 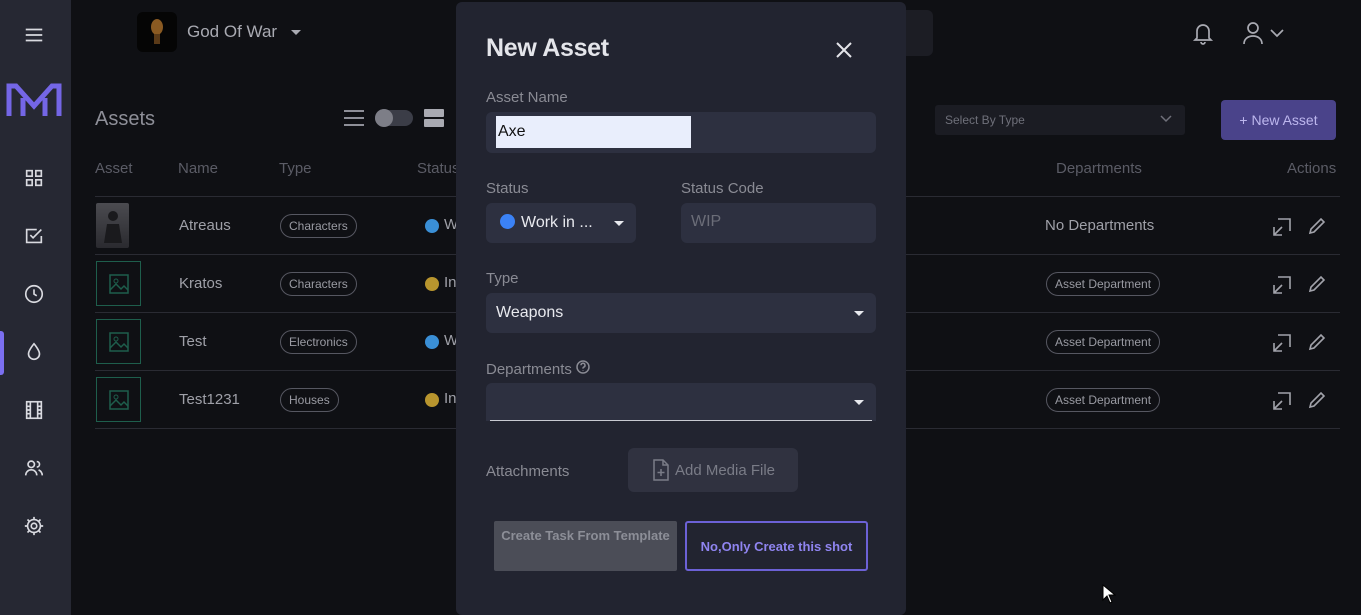 What do you see at coordinates (528, 471) in the screenshot?
I see `attachments-label: Attachments` at bounding box center [528, 471].